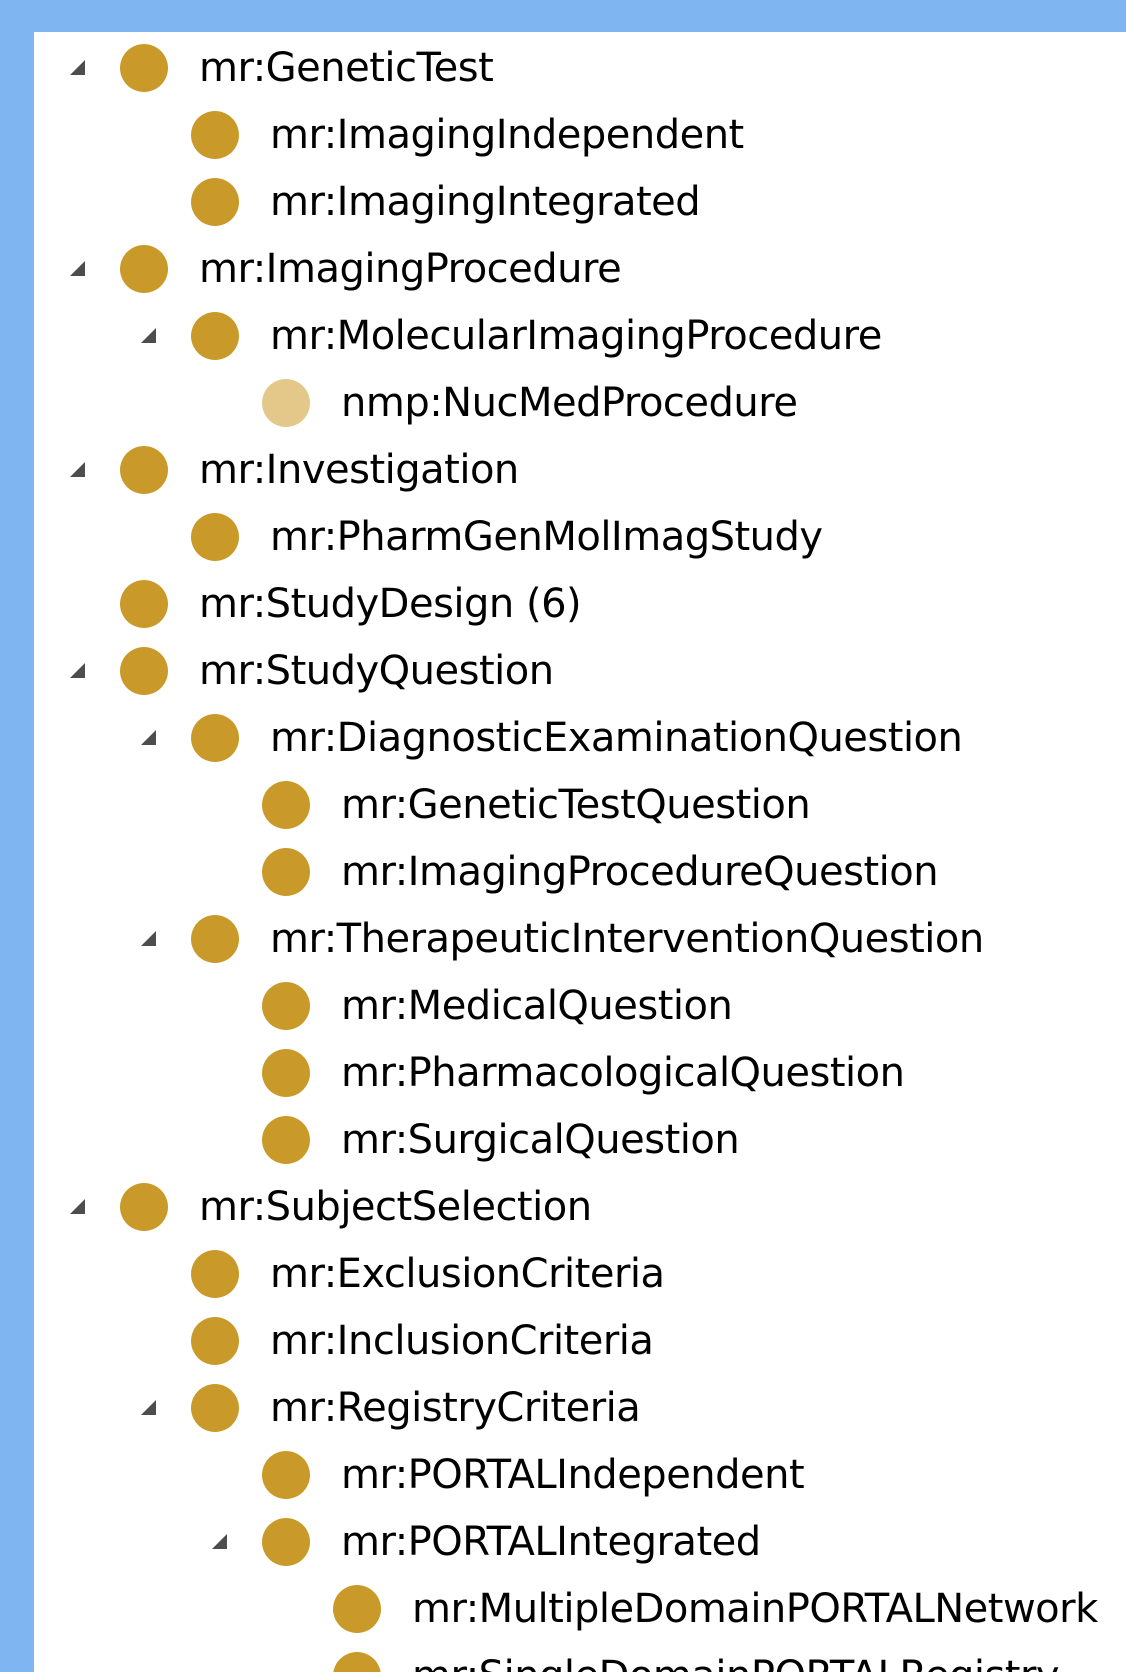  I want to click on tree-node: mr:SingleDomainPORTALRegistry, so click(580, 1657).